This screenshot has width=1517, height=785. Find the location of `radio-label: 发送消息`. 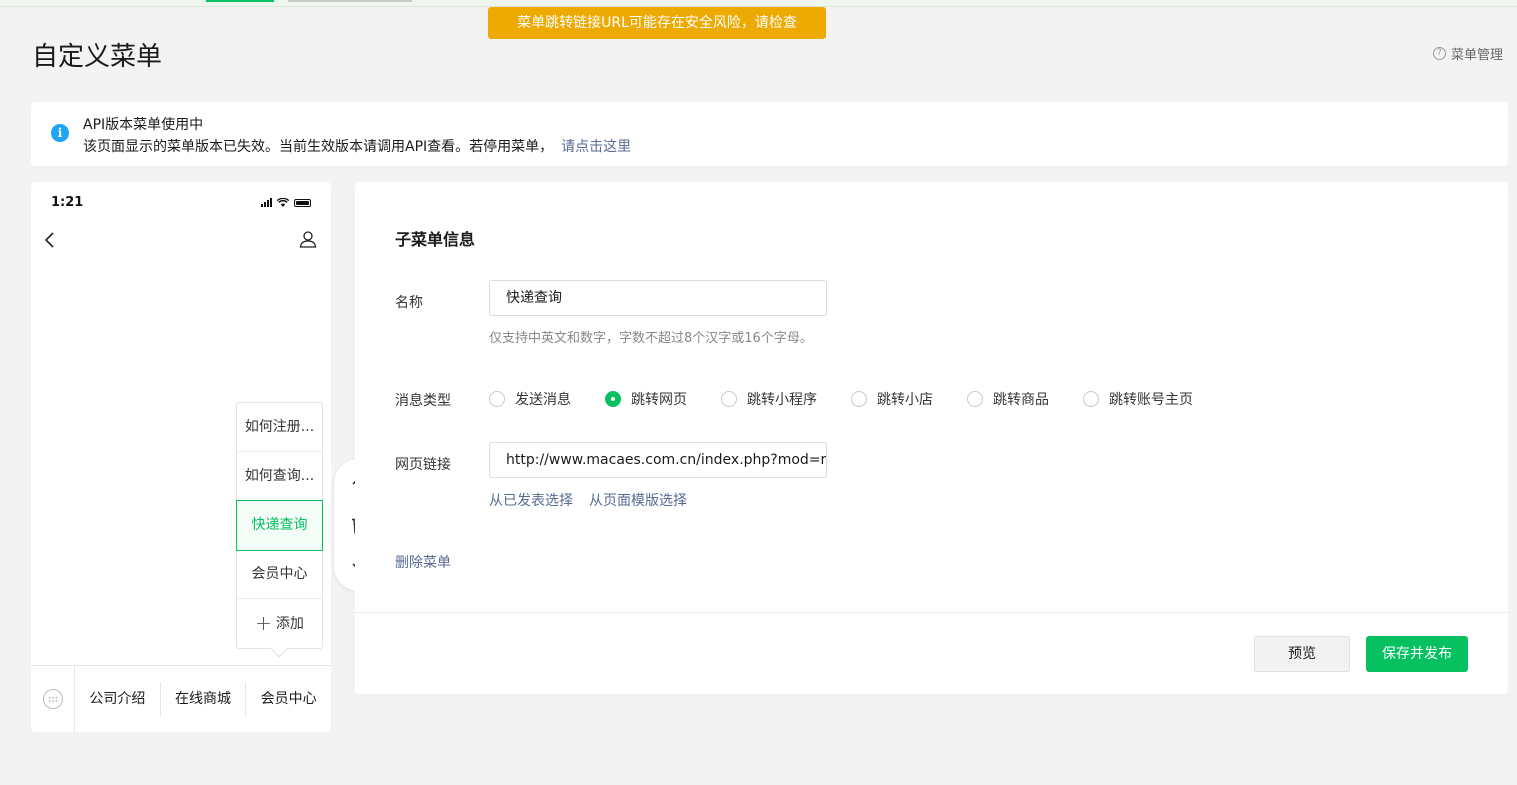

radio-label: 发送消息 is located at coordinates (543, 400).